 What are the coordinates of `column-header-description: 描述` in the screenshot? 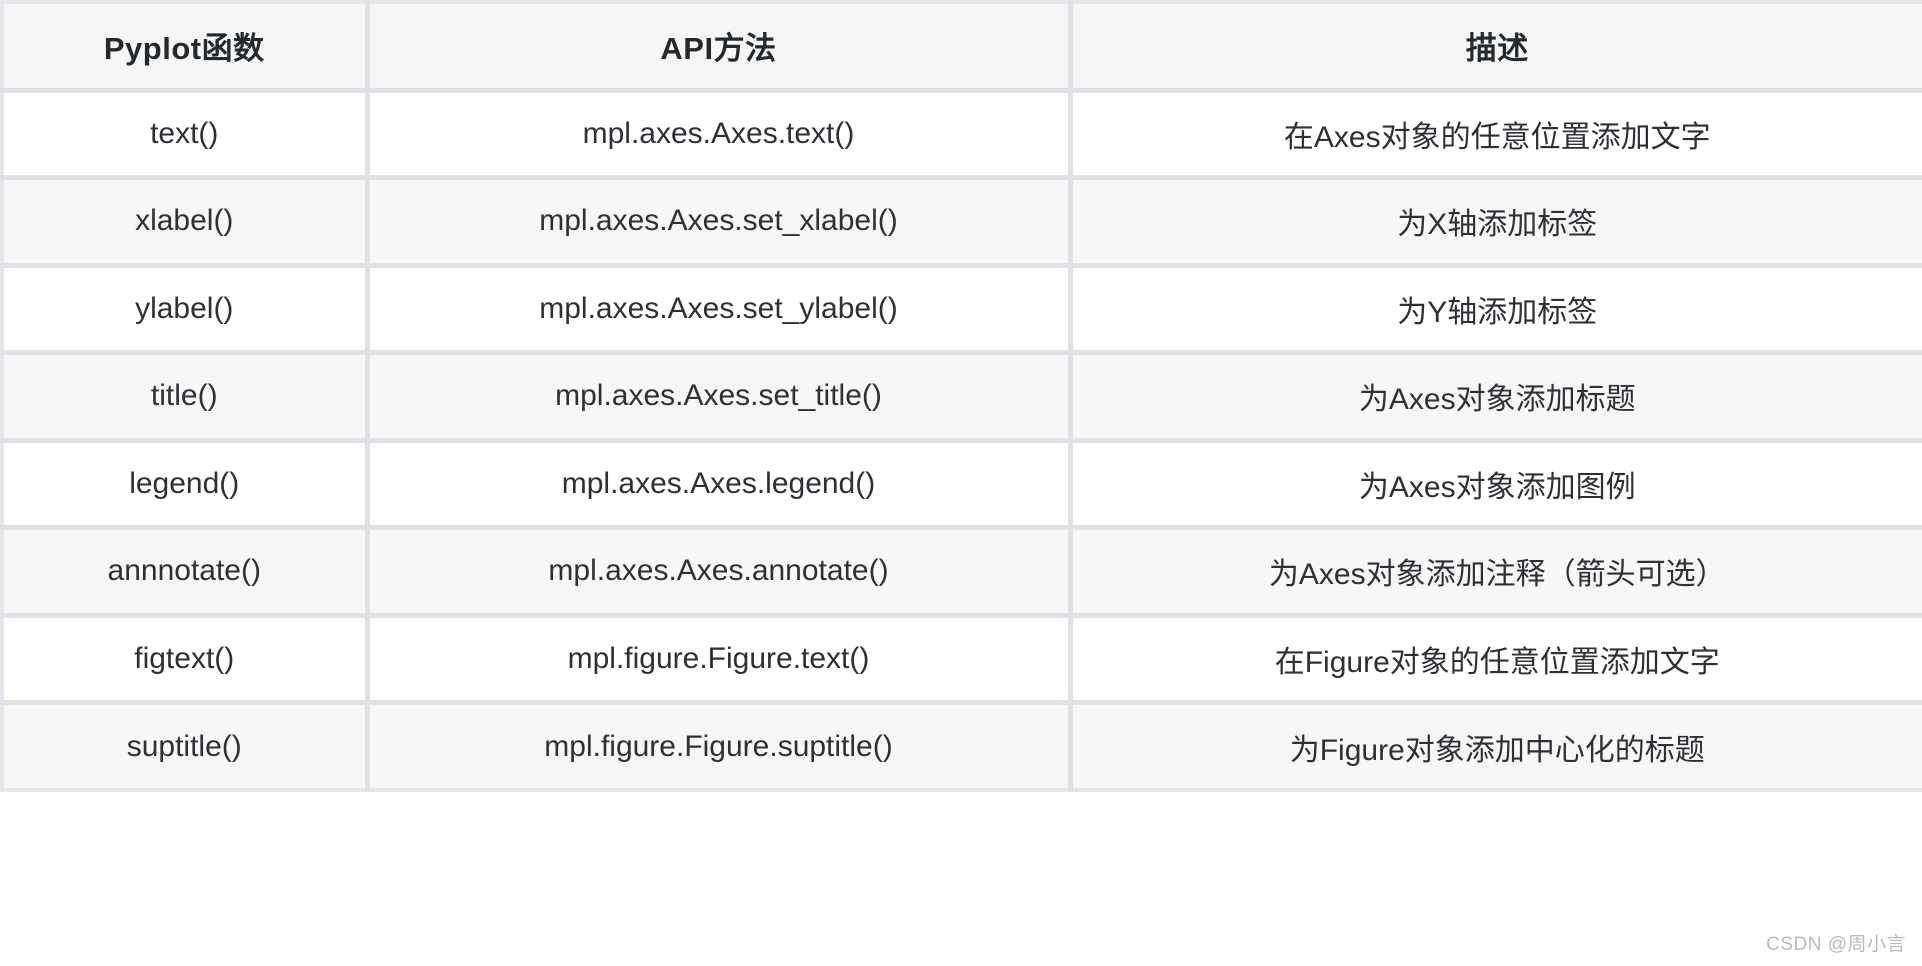 It's located at (1496, 46).